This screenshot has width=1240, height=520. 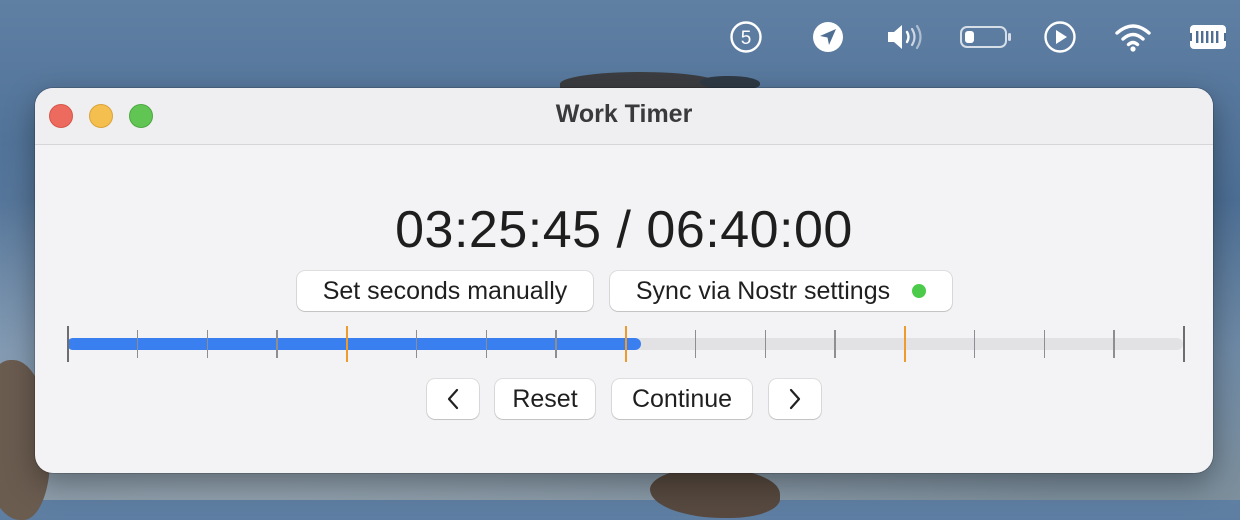 I want to click on play-circle-icon, so click(x=1060, y=37).